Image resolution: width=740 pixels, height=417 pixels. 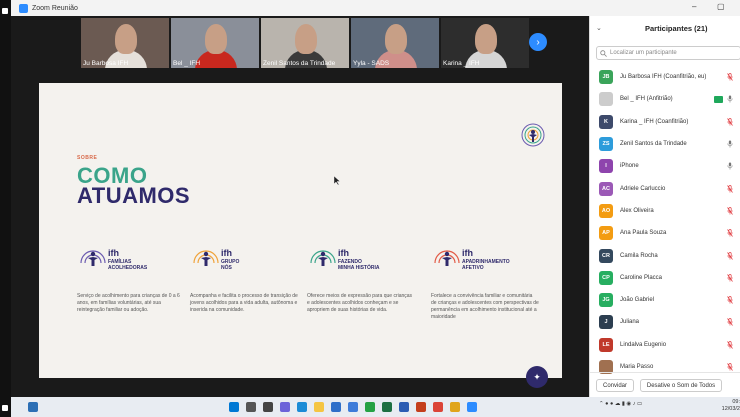 I want to click on video-thumbnail: Bel _ IFH, so click(x=215, y=43).